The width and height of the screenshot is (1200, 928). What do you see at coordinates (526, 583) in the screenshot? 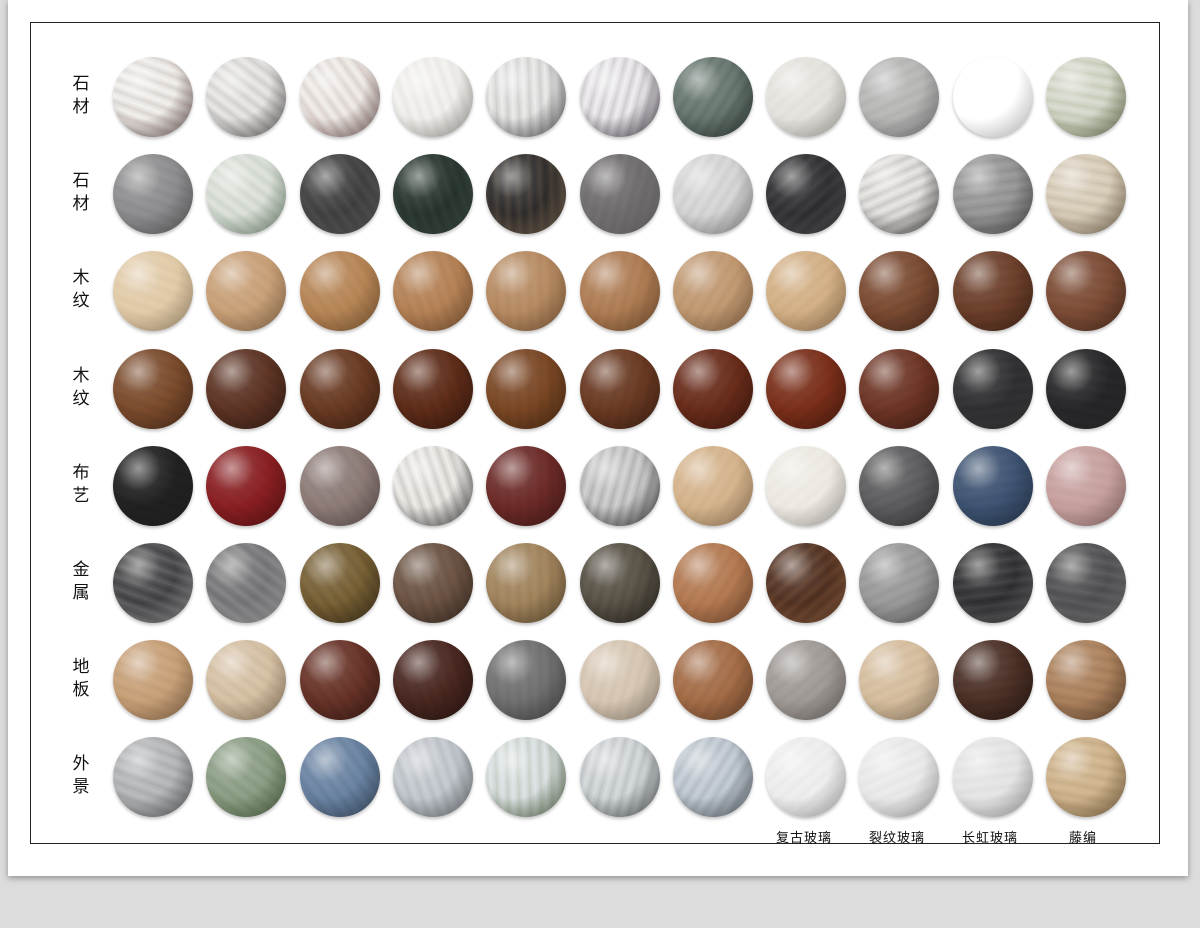
I see `brushed-brass-sphere` at bounding box center [526, 583].